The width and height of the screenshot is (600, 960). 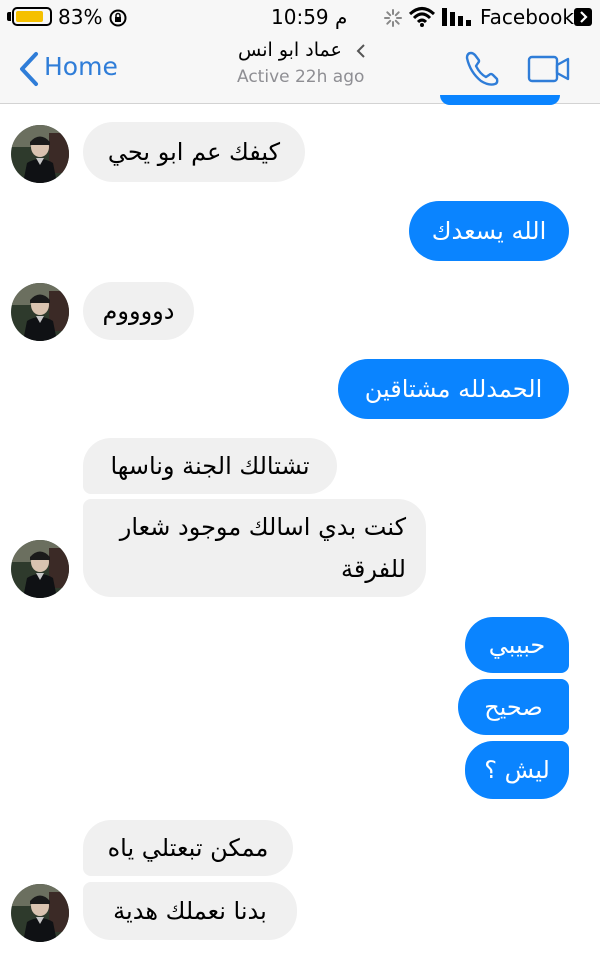 I want to click on signal-bars-icon, so click(x=456, y=17).